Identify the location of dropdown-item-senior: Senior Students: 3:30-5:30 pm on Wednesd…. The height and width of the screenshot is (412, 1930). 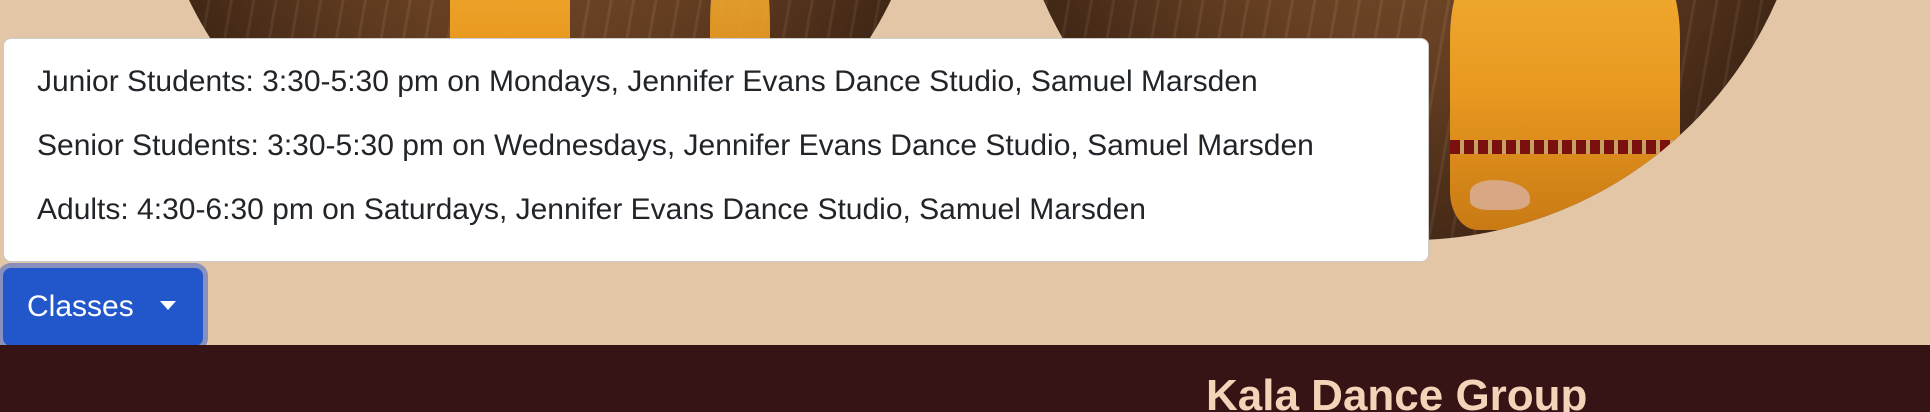
(716, 159).